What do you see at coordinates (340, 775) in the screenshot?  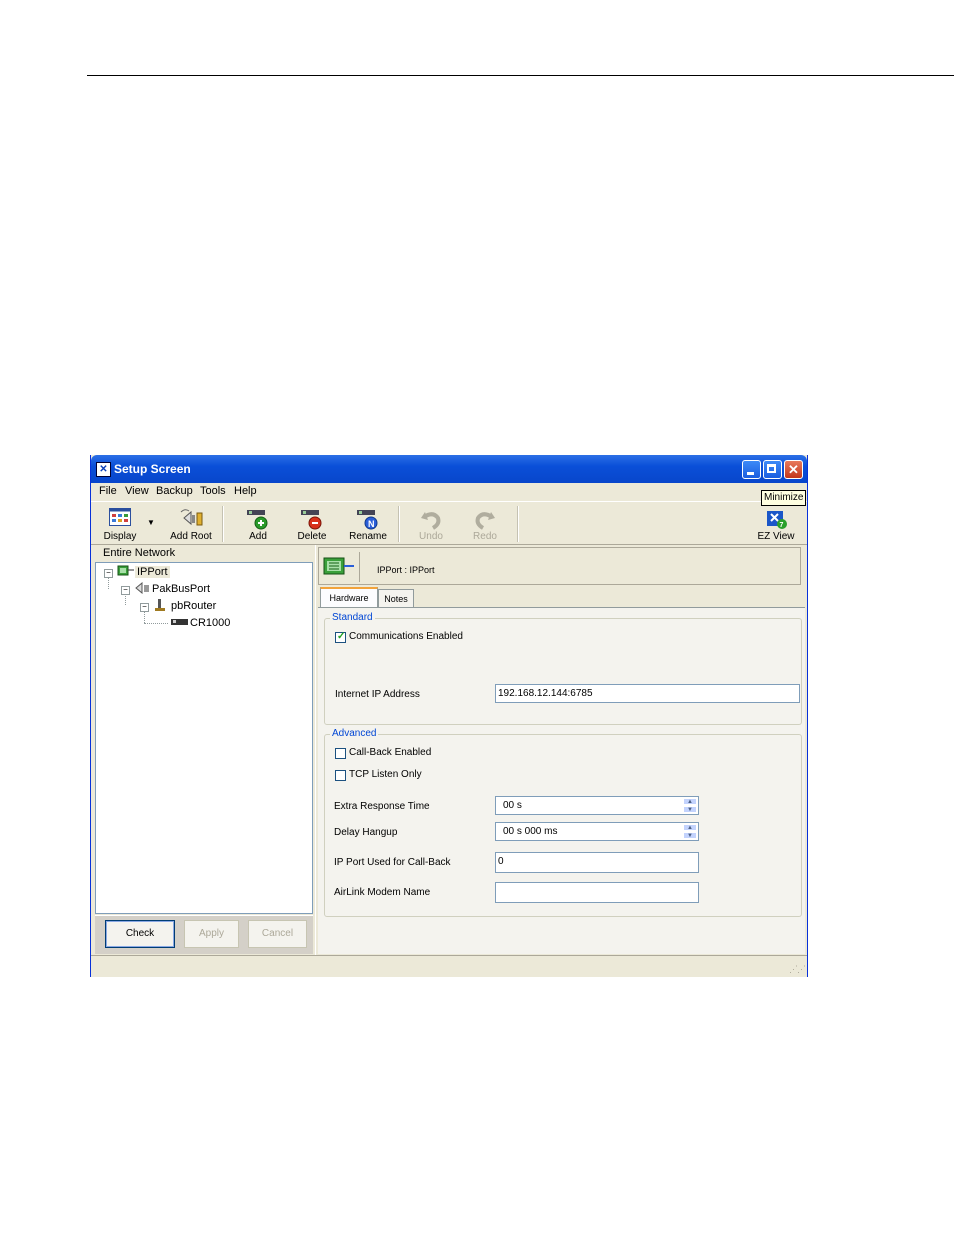 I see `tcp-listen-only-checkbox` at bounding box center [340, 775].